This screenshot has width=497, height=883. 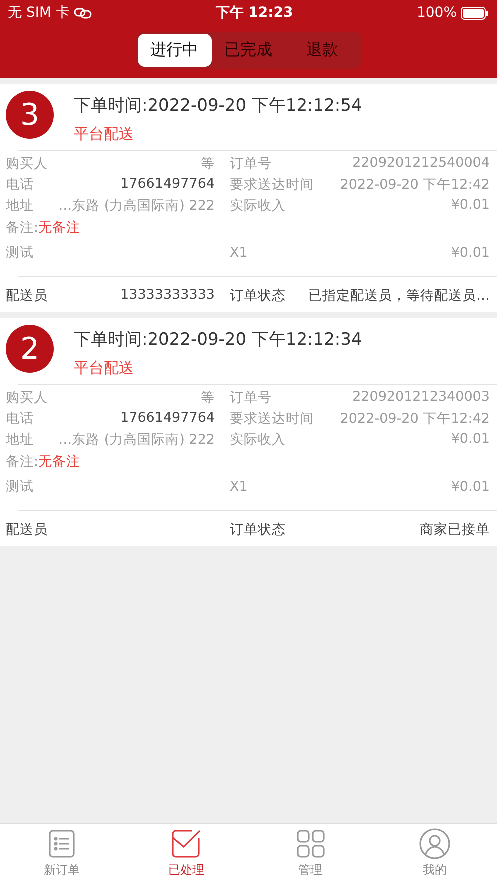 What do you see at coordinates (175, 50) in the screenshot?
I see `tab: 进行中` at bounding box center [175, 50].